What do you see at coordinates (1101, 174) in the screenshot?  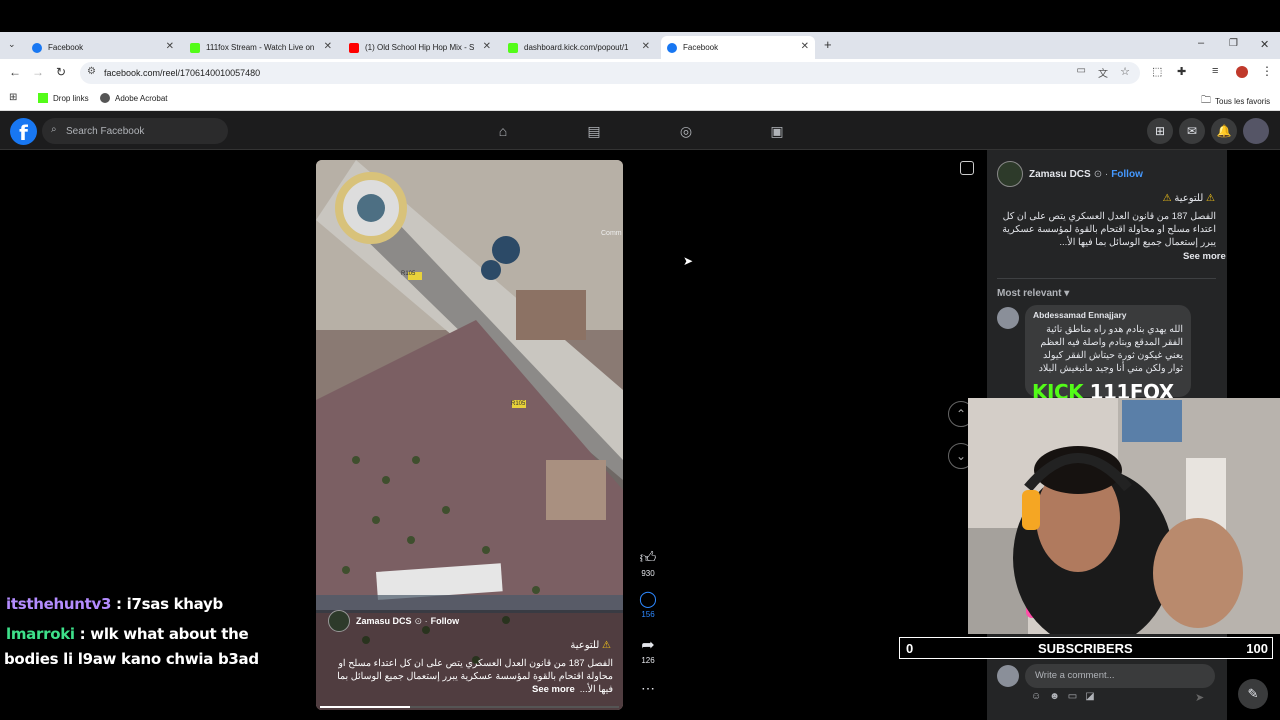 I see `verified-icon: ⊙ ·` at bounding box center [1101, 174].